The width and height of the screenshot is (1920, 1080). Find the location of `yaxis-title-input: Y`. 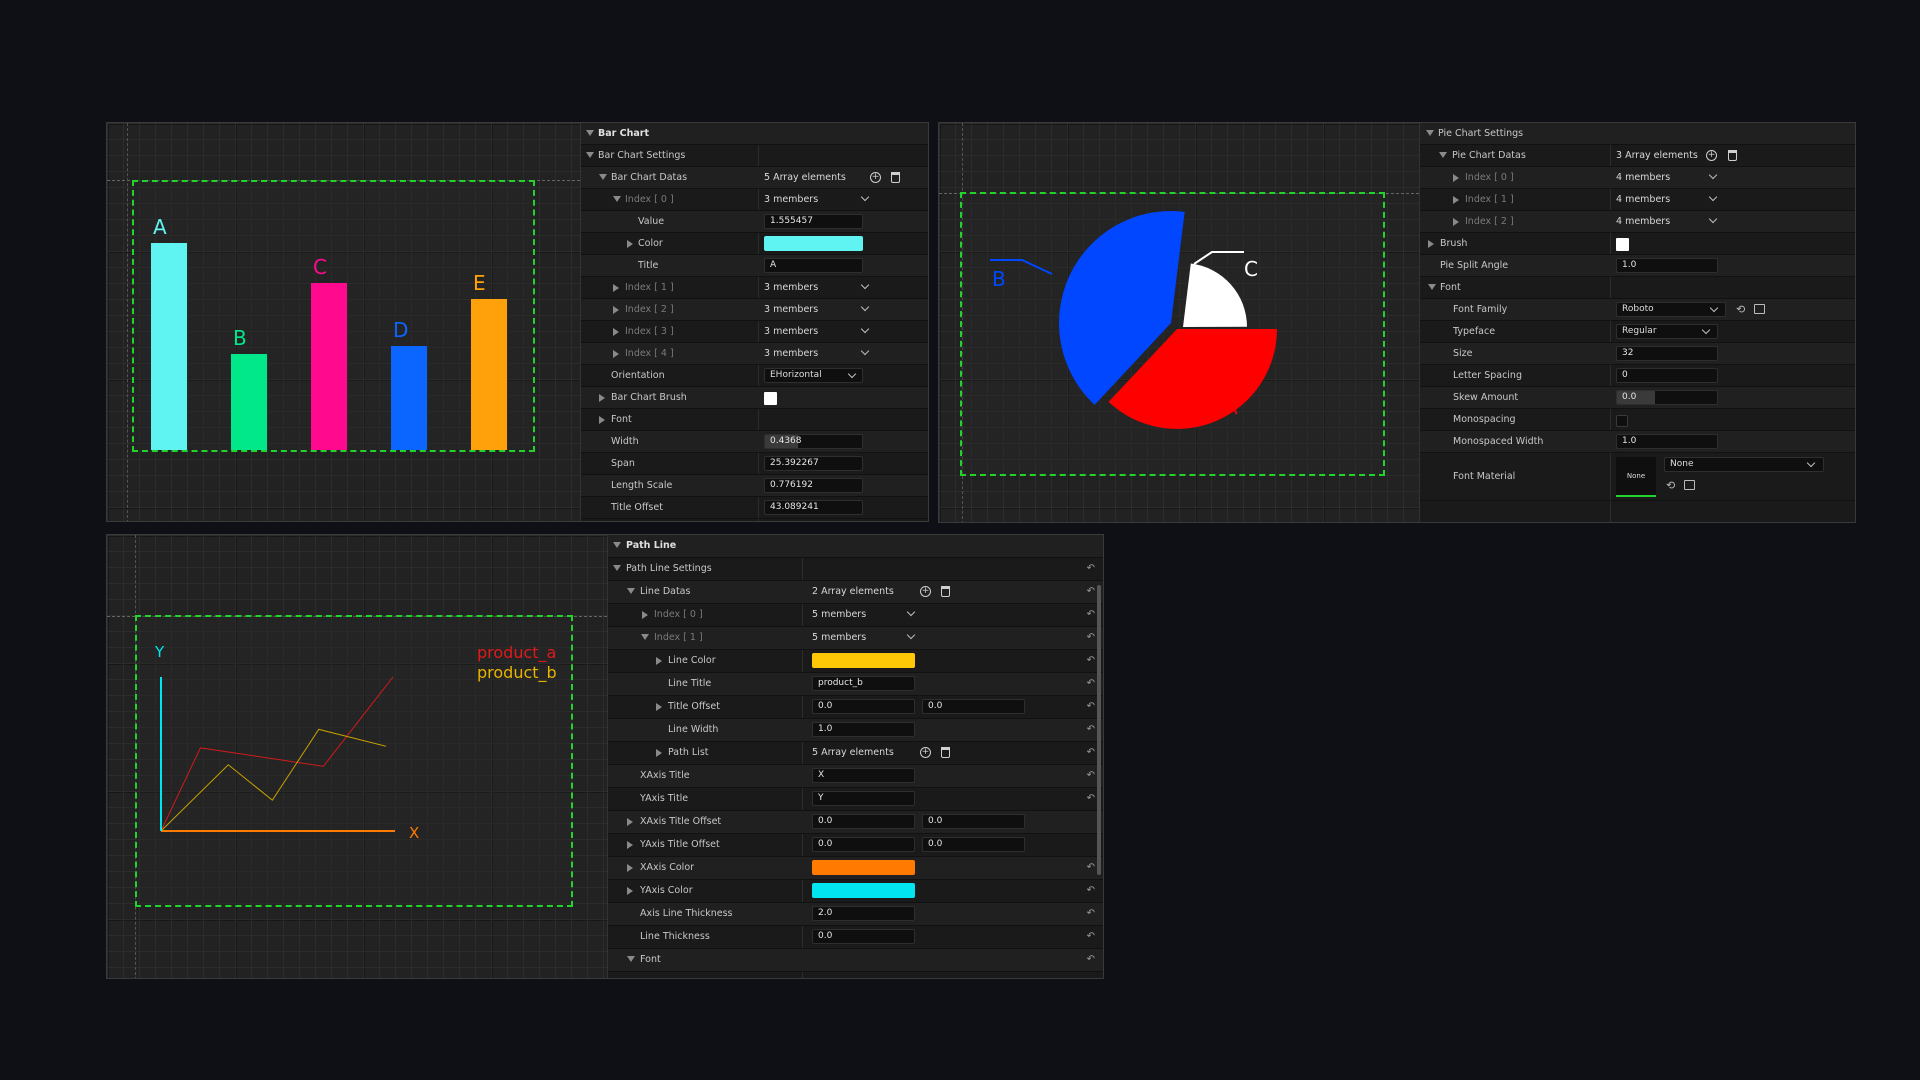

yaxis-title-input: Y is located at coordinates (863, 798).